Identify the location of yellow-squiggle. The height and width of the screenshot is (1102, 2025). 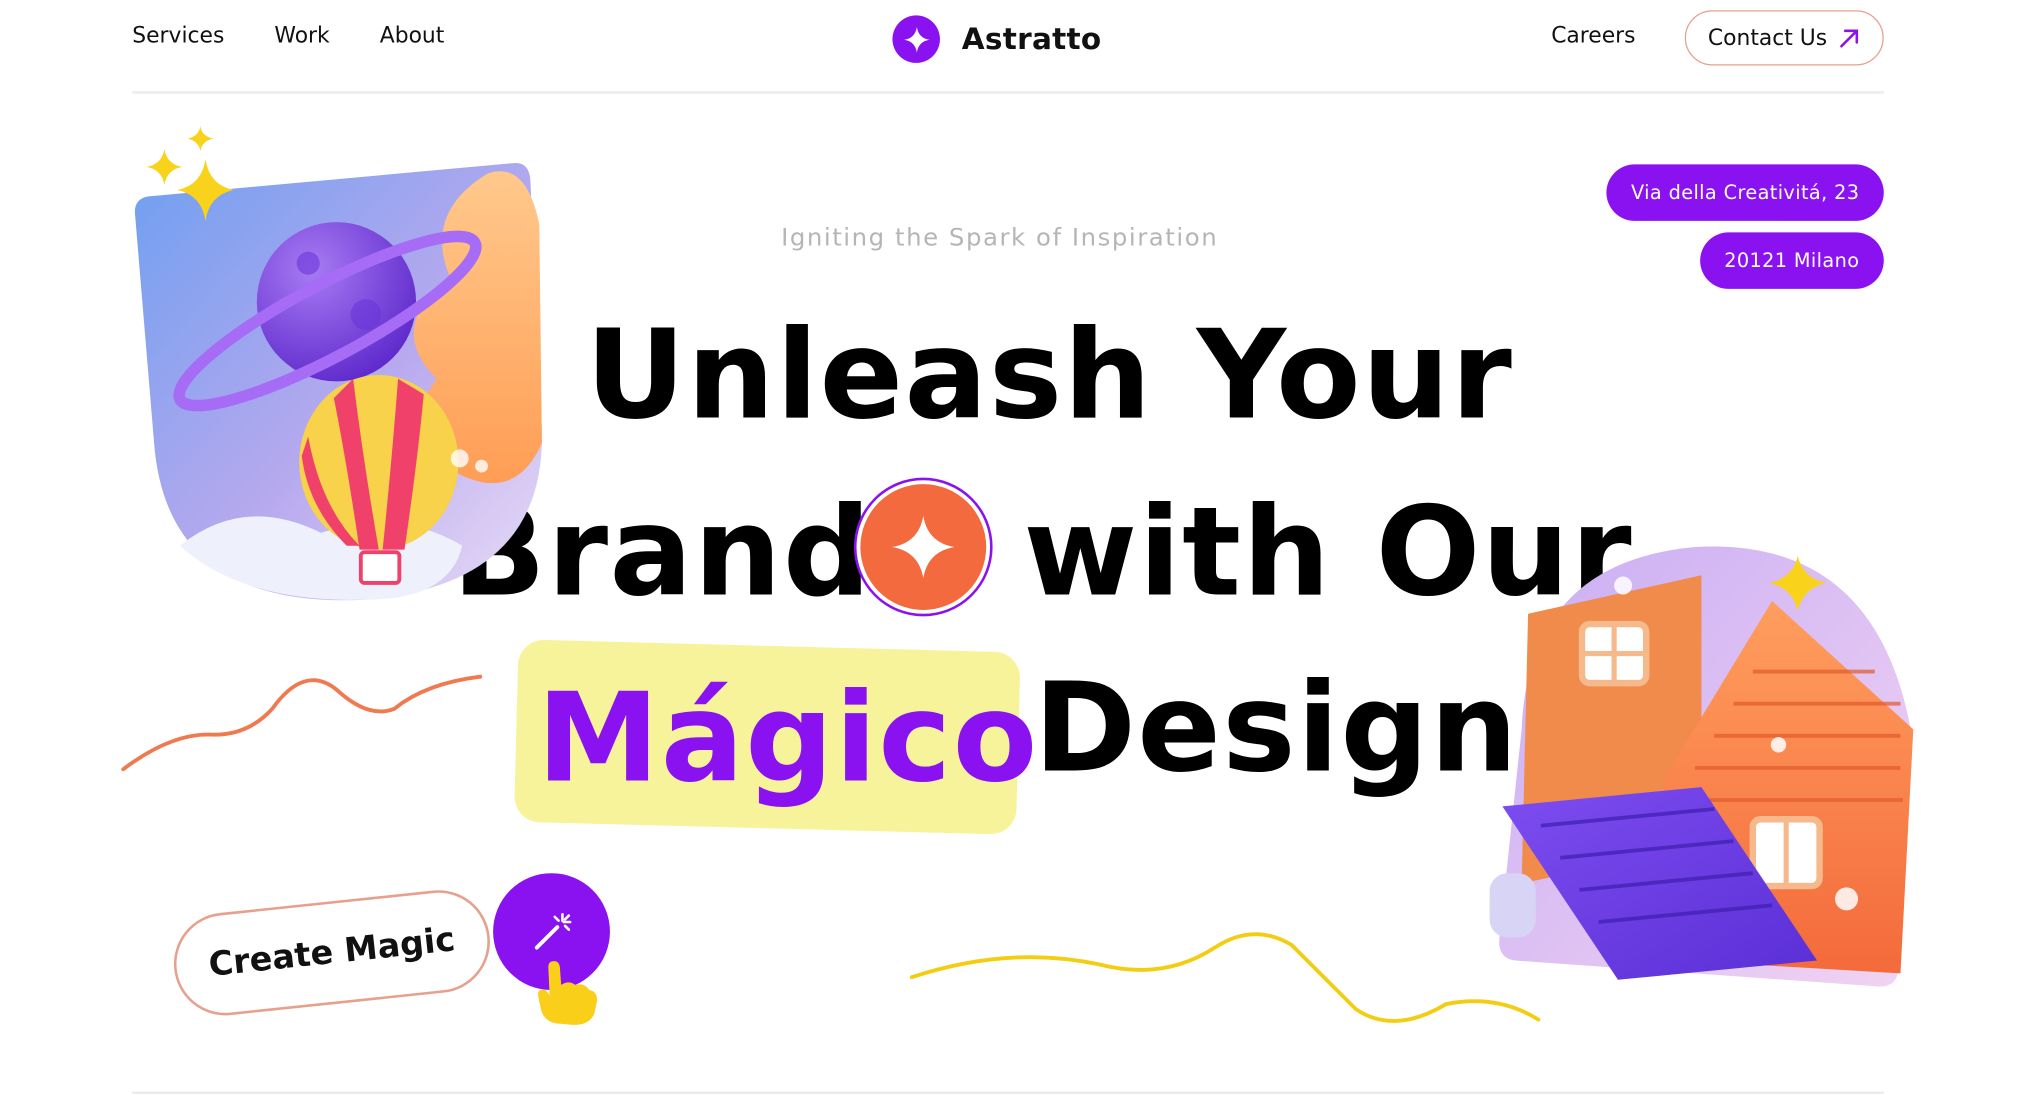
(1225, 977).